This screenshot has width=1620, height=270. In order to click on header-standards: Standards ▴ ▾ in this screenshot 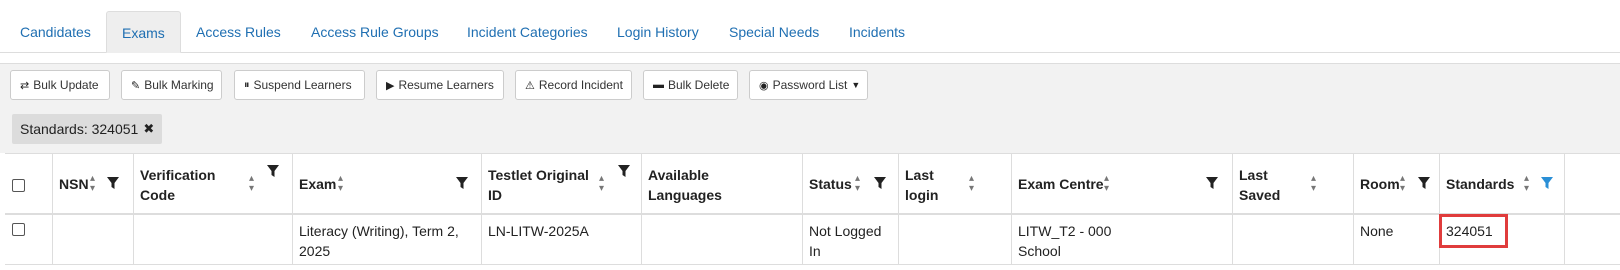, I will do `click(1502, 183)`.